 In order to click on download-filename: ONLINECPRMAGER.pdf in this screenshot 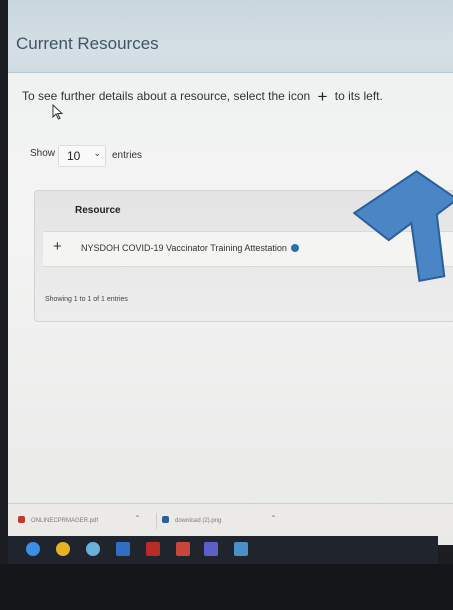, I will do `click(65, 521)`.